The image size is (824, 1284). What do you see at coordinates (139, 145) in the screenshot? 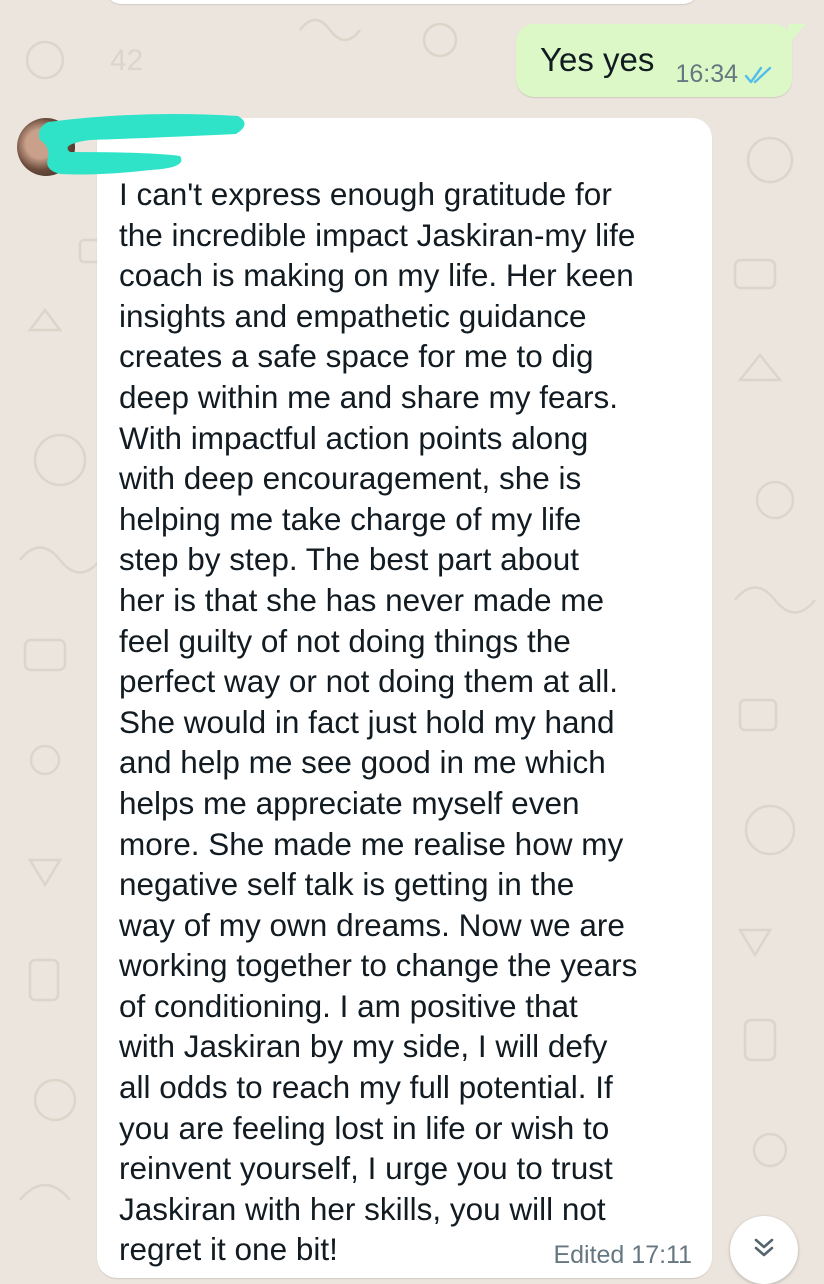
I see `sender-name-redaction` at bounding box center [139, 145].